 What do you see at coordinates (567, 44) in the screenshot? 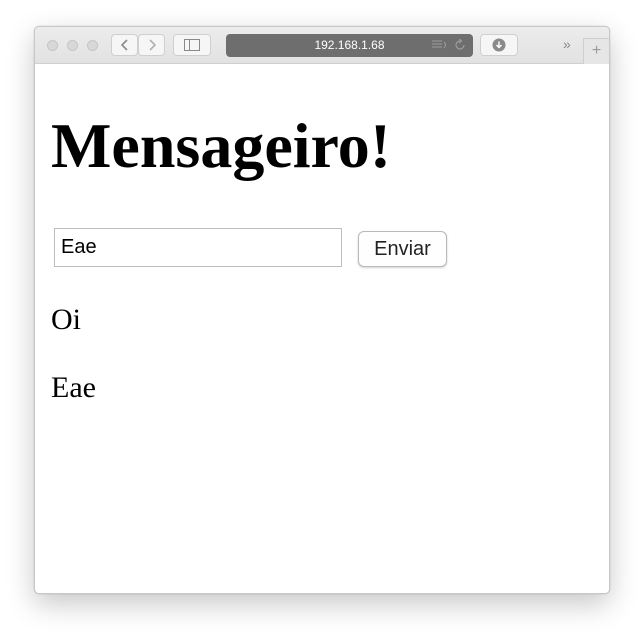
I see `chevron-double-right-icon: »` at bounding box center [567, 44].